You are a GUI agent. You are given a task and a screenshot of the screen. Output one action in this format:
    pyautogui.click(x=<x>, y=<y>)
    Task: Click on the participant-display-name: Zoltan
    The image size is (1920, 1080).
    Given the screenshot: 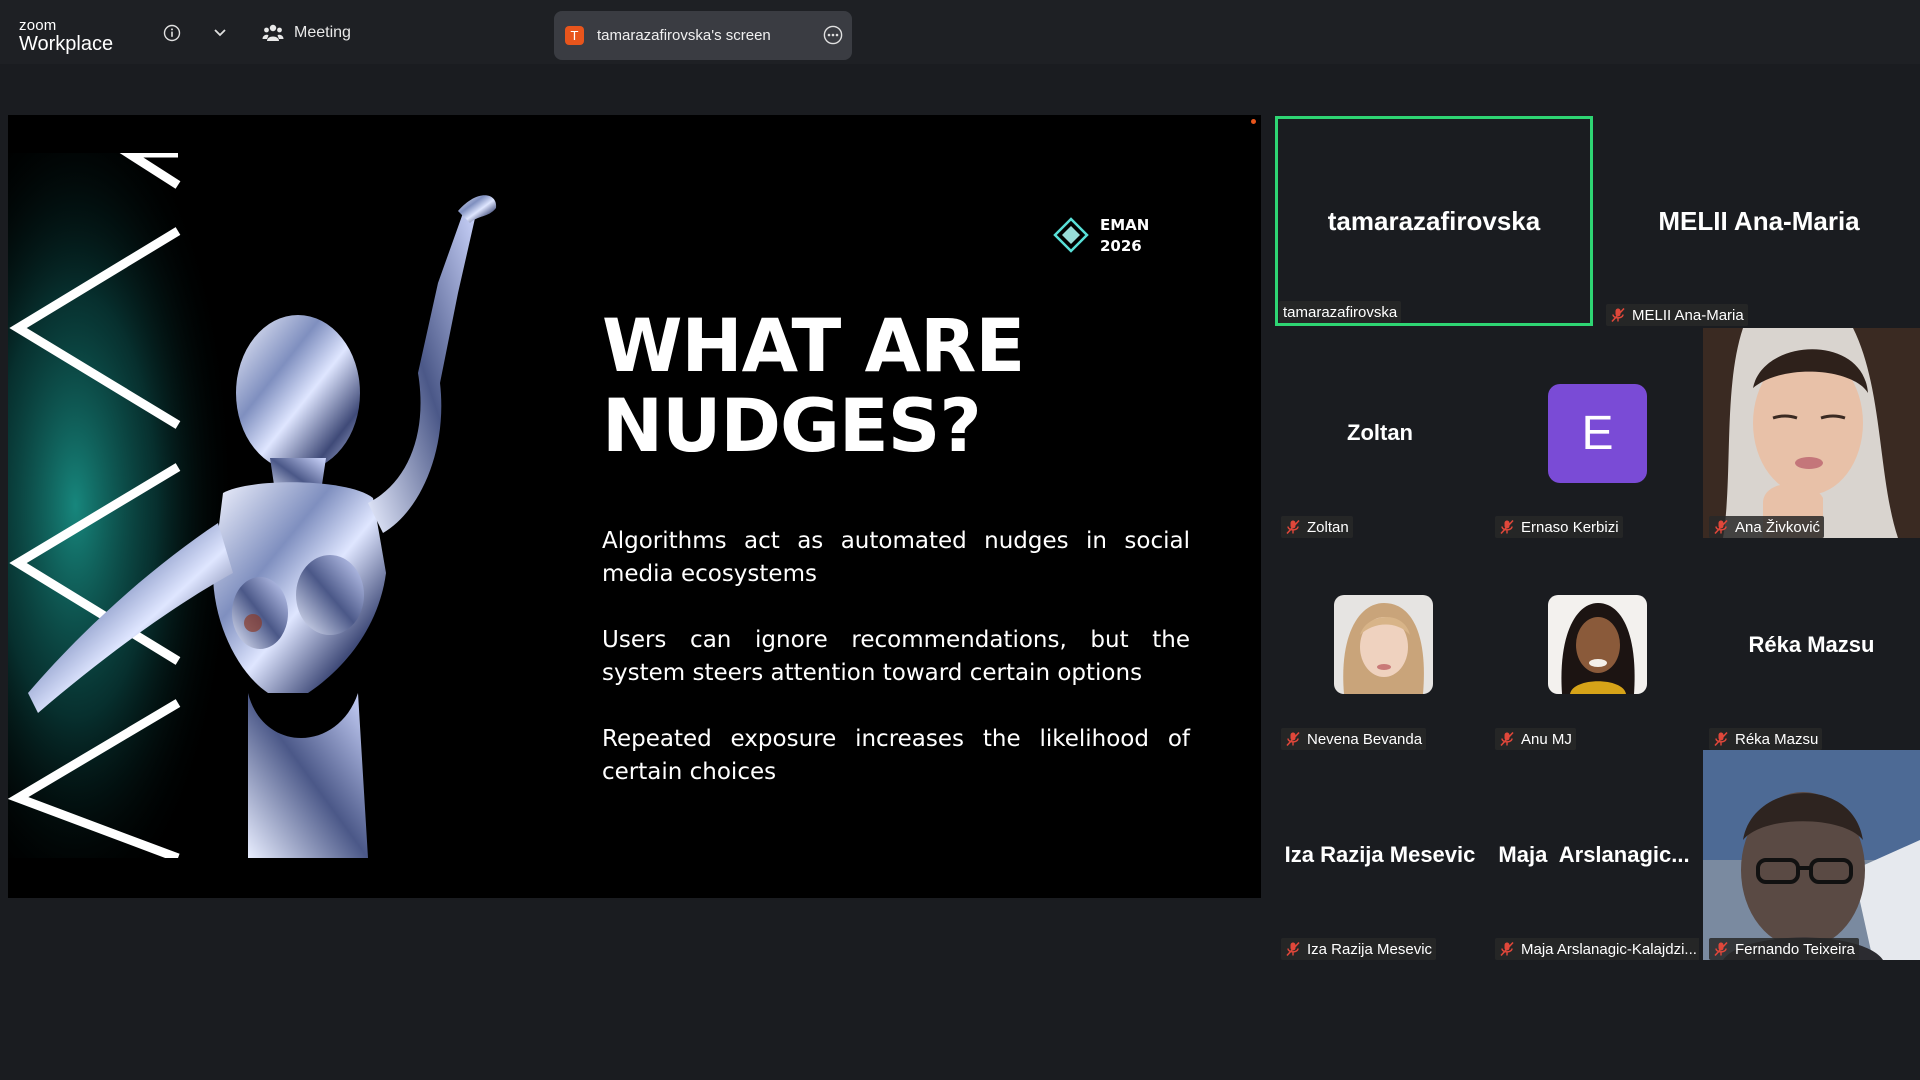 What is the action you would take?
    pyautogui.click(x=1380, y=432)
    